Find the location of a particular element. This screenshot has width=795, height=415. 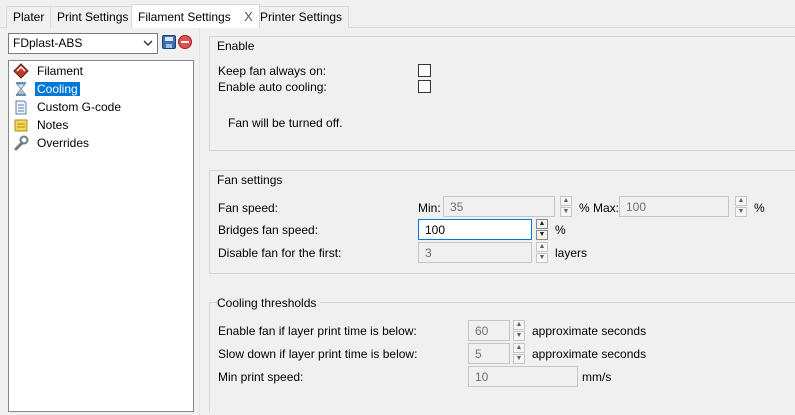

panel-divider is located at coordinates (199, 221).